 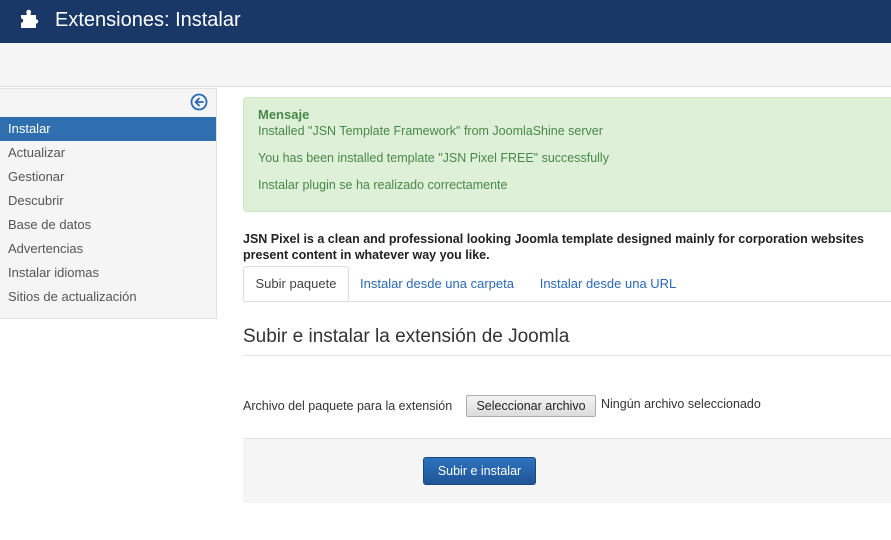 What do you see at coordinates (108, 129) in the screenshot?
I see `sidebar-item-instalar: Instalar` at bounding box center [108, 129].